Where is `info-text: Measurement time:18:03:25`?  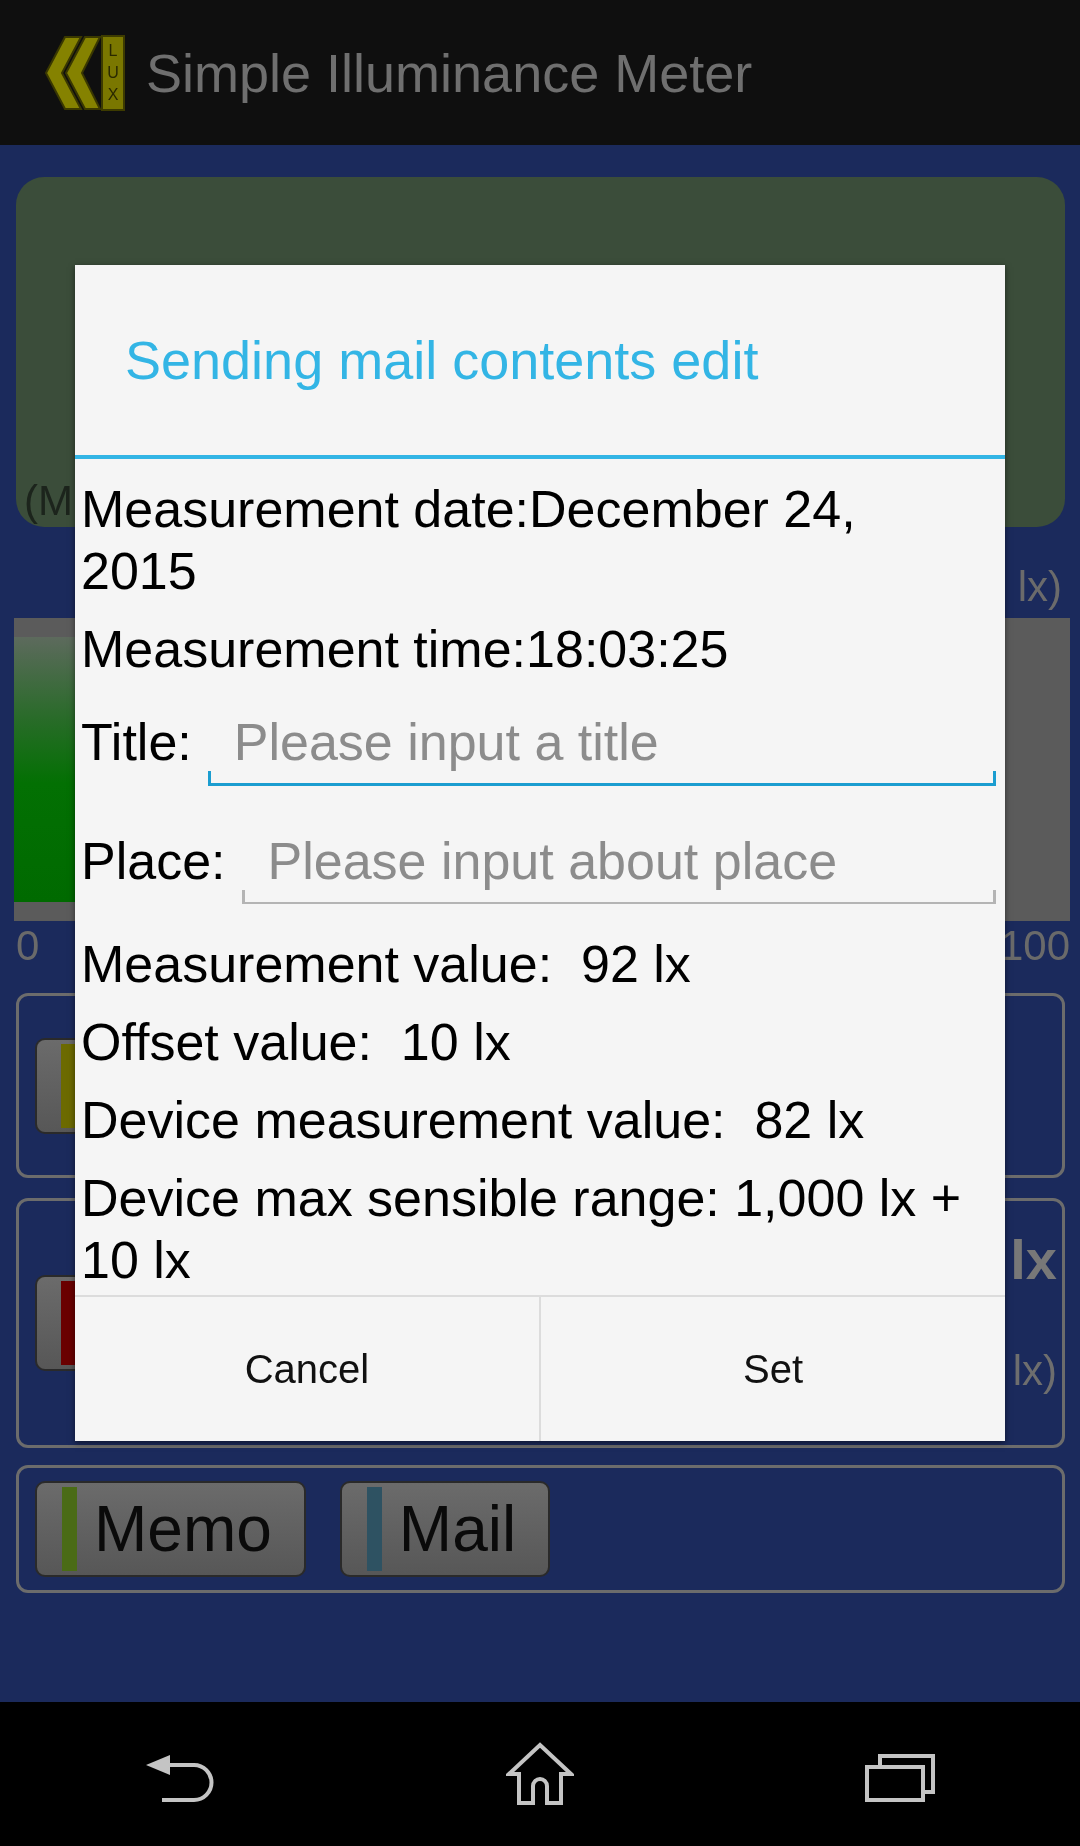
info-text: Measurement time:18:03:25 is located at coordinates (405, 649).